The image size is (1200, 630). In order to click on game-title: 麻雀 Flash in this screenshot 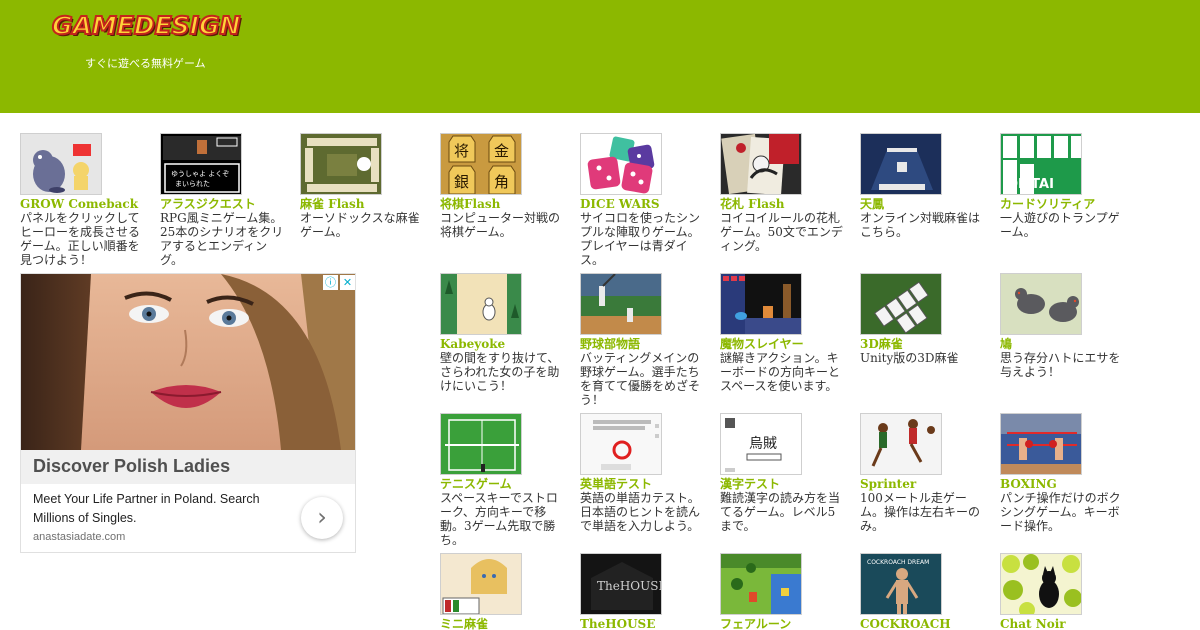, I will do `click(365, 204)`.